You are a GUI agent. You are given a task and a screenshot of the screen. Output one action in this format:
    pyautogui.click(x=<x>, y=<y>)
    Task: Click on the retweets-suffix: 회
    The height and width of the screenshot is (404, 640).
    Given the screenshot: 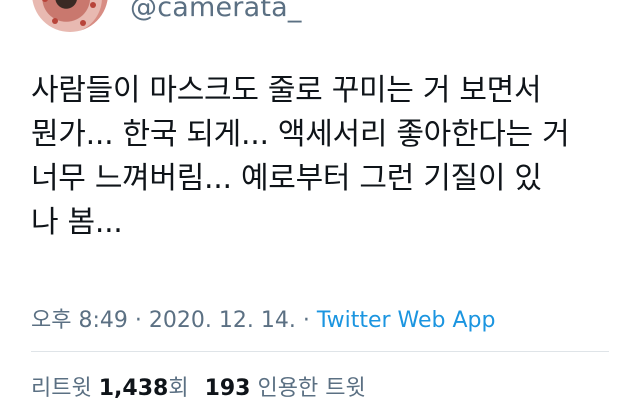 What is the action you would take?
    pyautogui.click(x=178, y=388)
    